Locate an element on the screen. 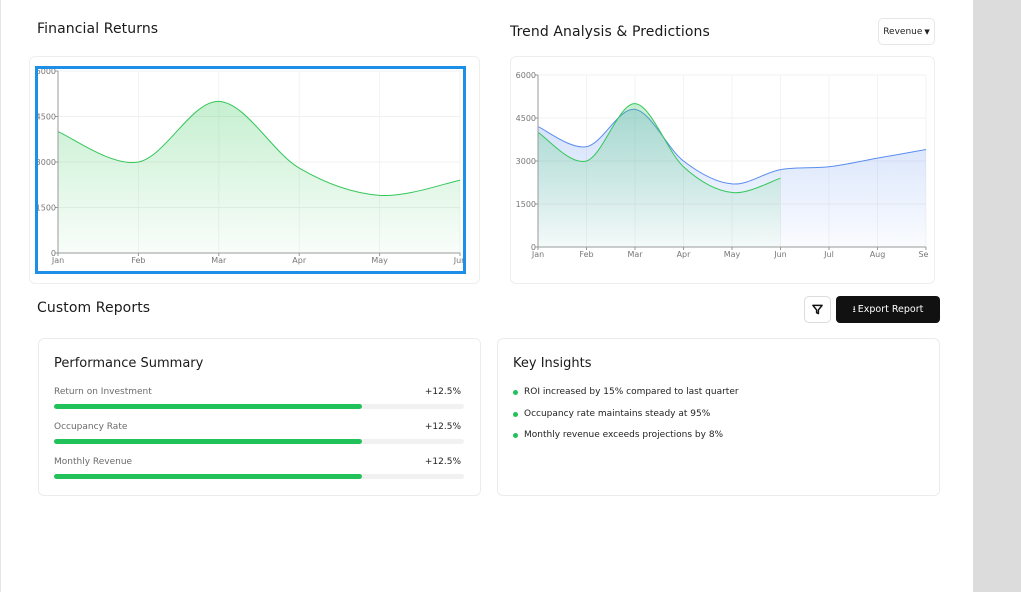  custom-reports-title: Custom Reports is located at coordinates (94, 308).